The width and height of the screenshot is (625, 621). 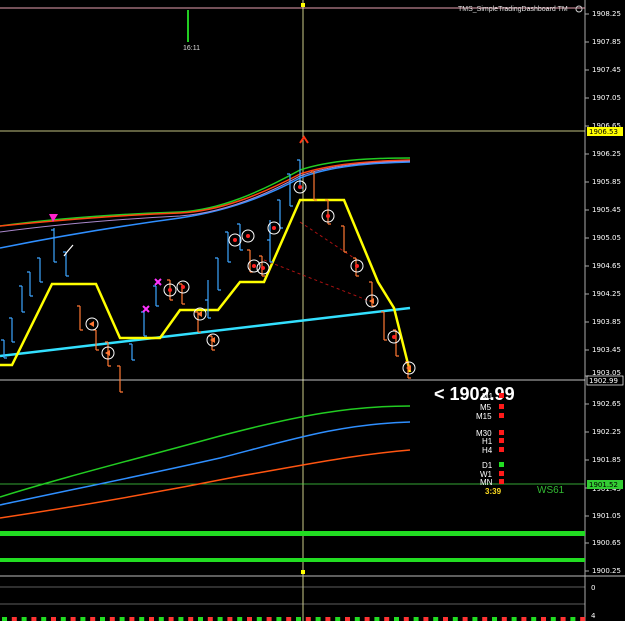 I want to click on crosshair-price-tag: 1906.53, so click(x=605, y=131).